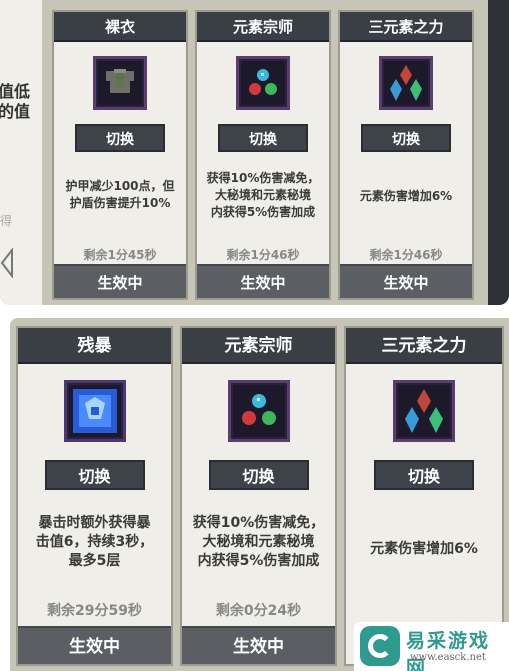  What do you see at coordinates (120, 27) in the screenshot?
I see `buff-title: 裸衣` at bounding box center [120, 27].